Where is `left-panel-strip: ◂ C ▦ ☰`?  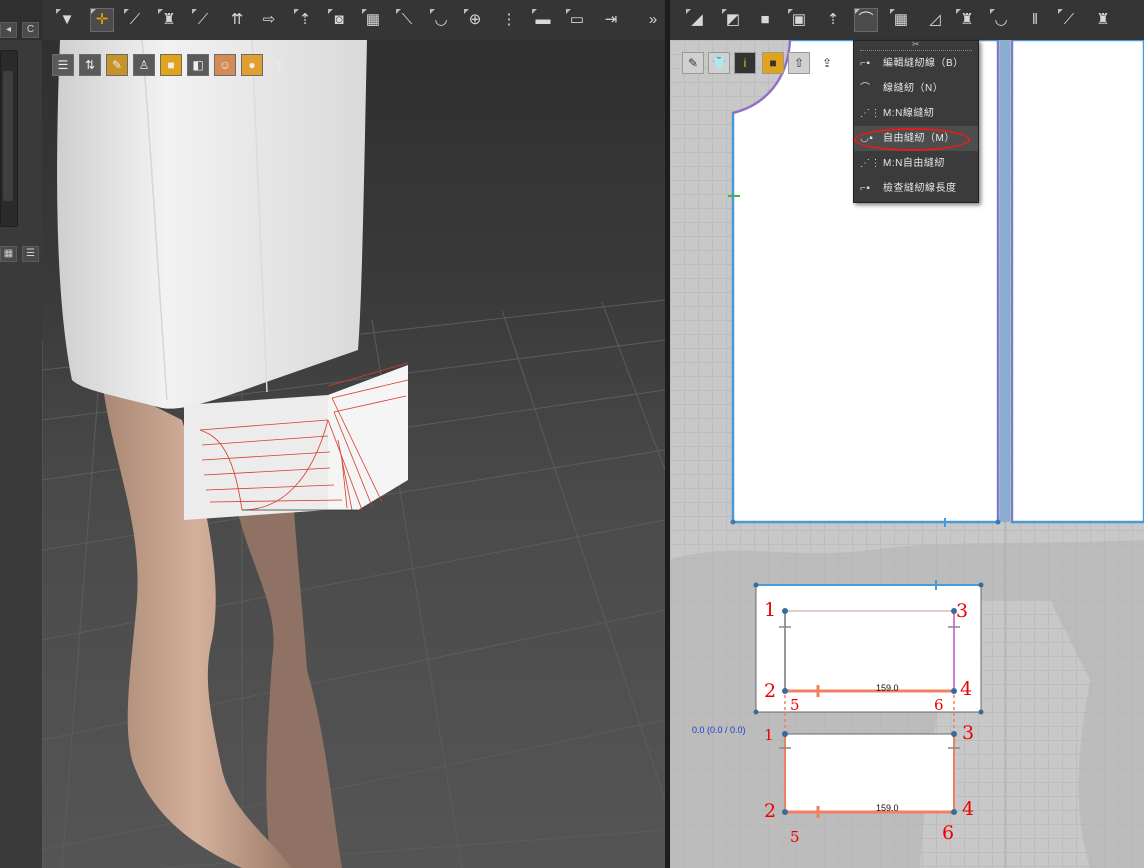
left-panel-strip: ◂ C ▦ ☰ is located at coordinates (21, 434).